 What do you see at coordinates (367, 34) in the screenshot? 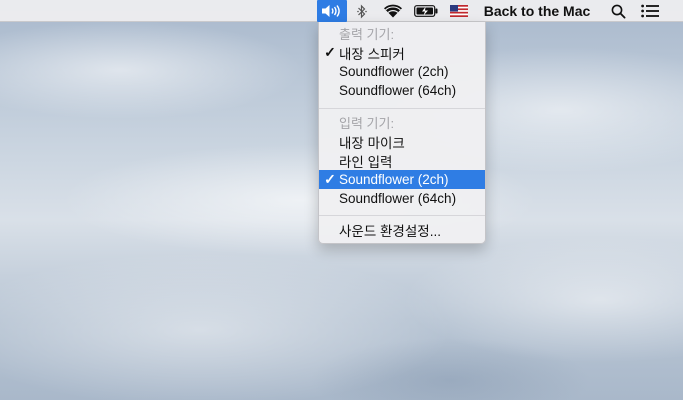
I see `output-devices-header: 출력 기기:` at bounding box center [367, 34].